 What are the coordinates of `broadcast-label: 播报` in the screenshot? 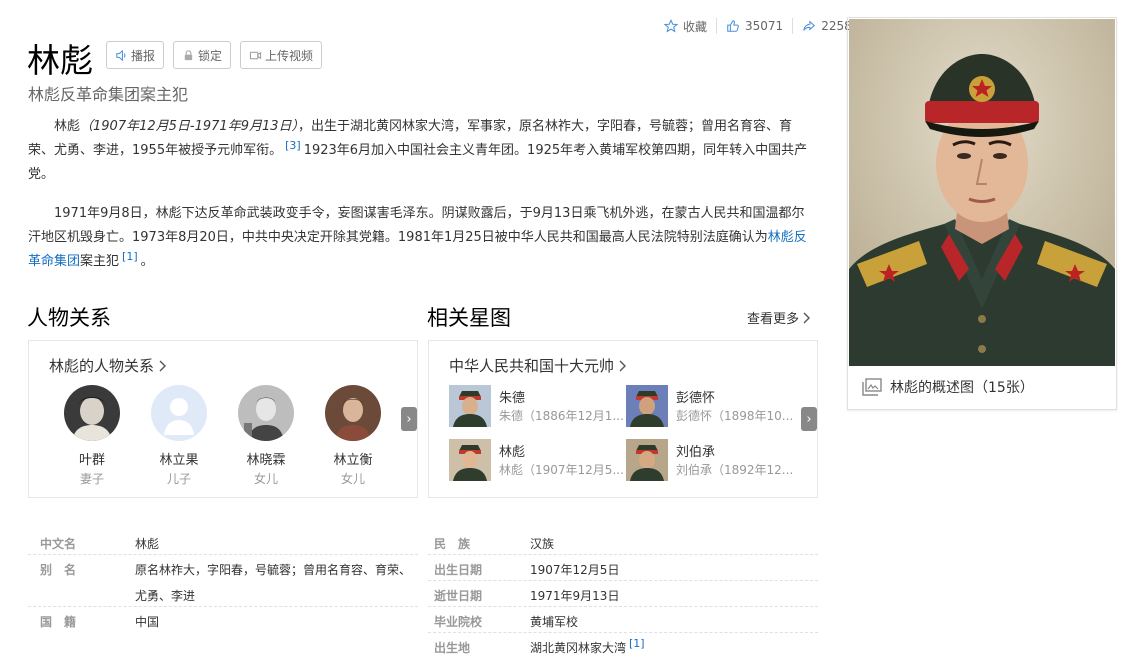 It's located at (143, 55).